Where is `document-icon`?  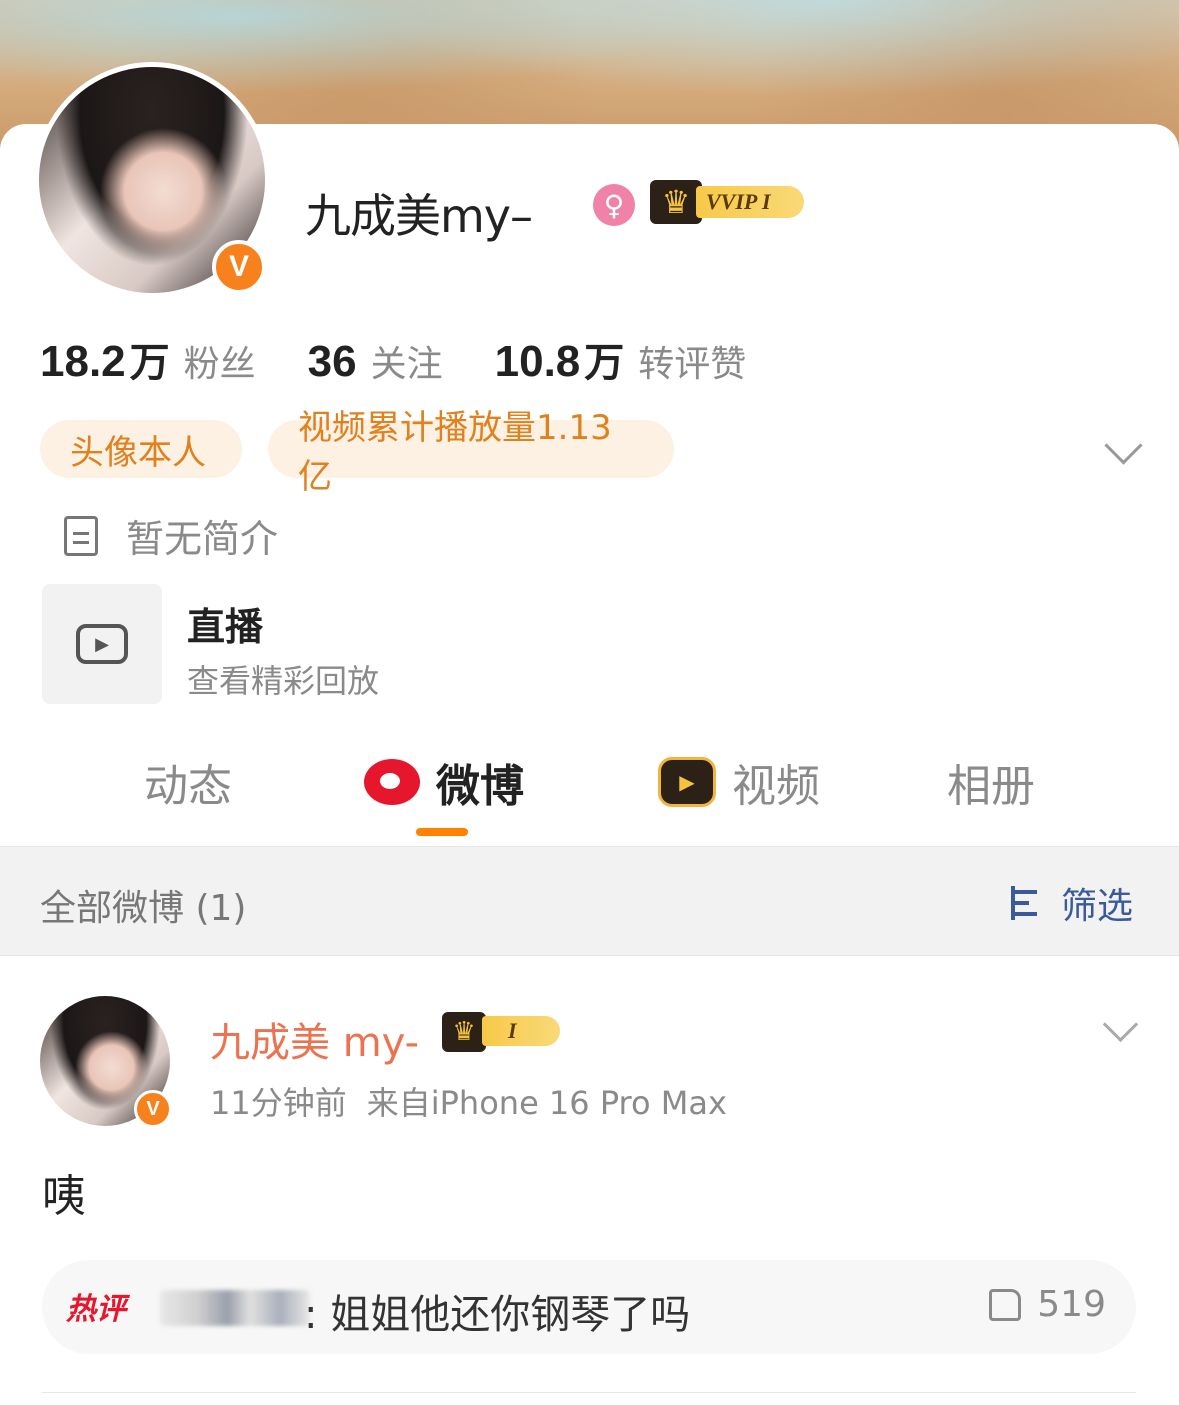 document-icon is located at coordinates (81, 535).